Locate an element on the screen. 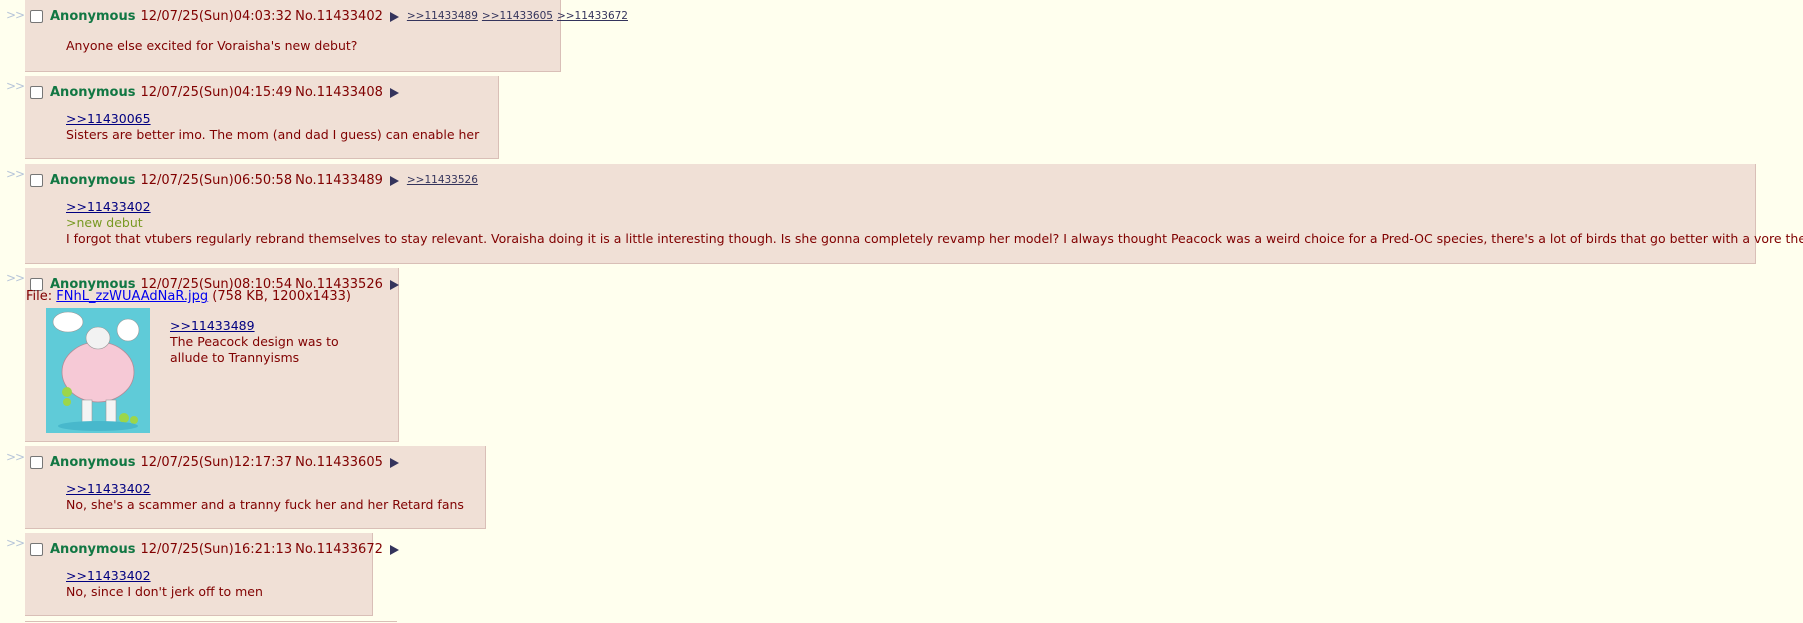  post-datetime: 12/07/25(Sun)12:17:37 is located at coordinates (216, 462).